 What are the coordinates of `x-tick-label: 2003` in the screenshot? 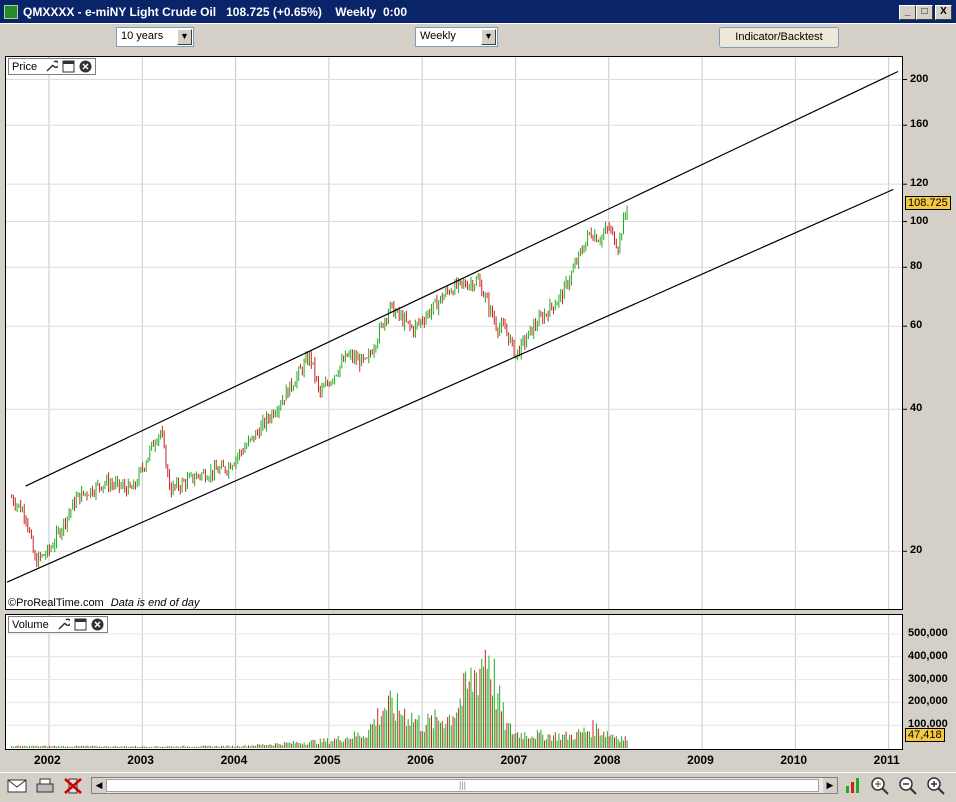 It's located at (140, 760).